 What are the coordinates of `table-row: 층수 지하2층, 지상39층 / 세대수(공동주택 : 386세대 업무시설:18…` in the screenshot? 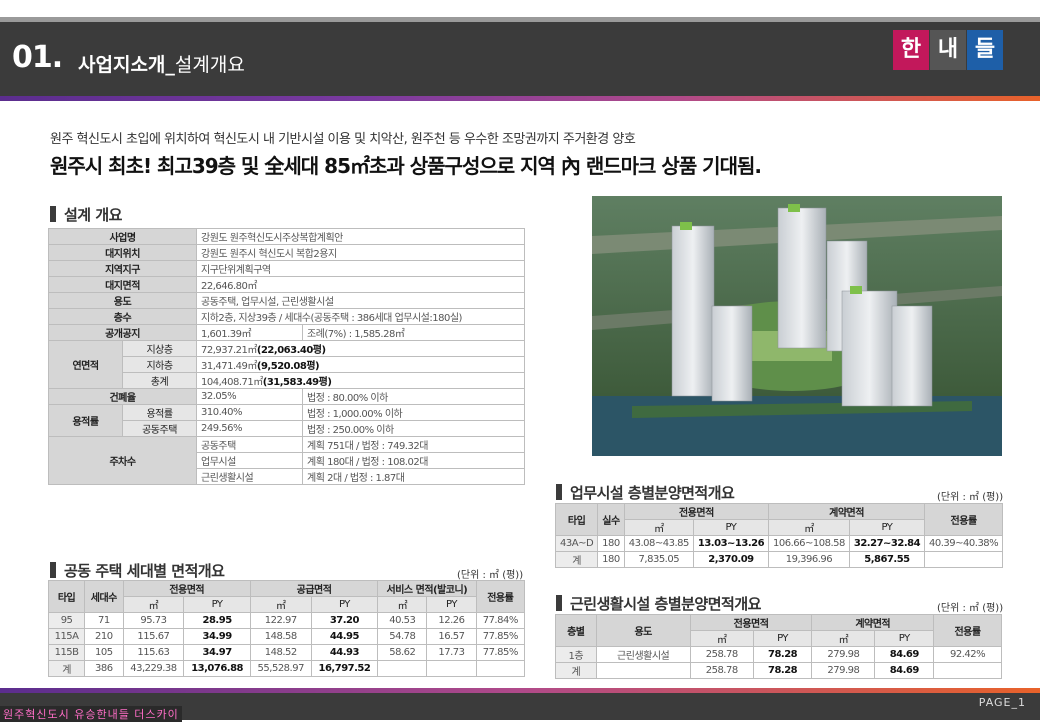 It's located at (286, 316).